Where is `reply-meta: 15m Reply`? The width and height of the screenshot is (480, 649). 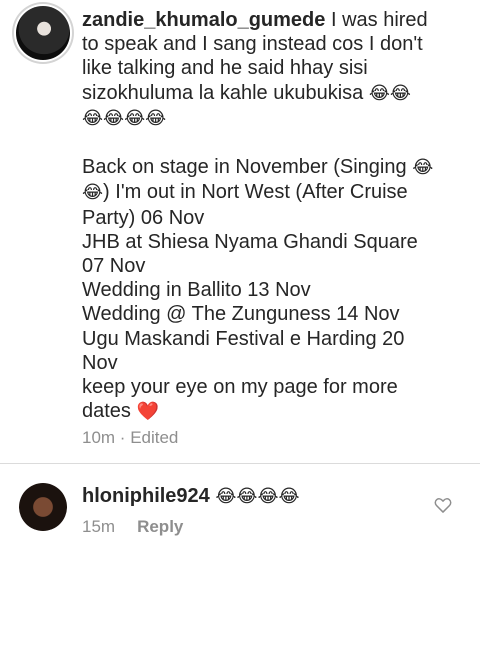 reply-meta: 15m Reply is located at coordinates (132, 527).